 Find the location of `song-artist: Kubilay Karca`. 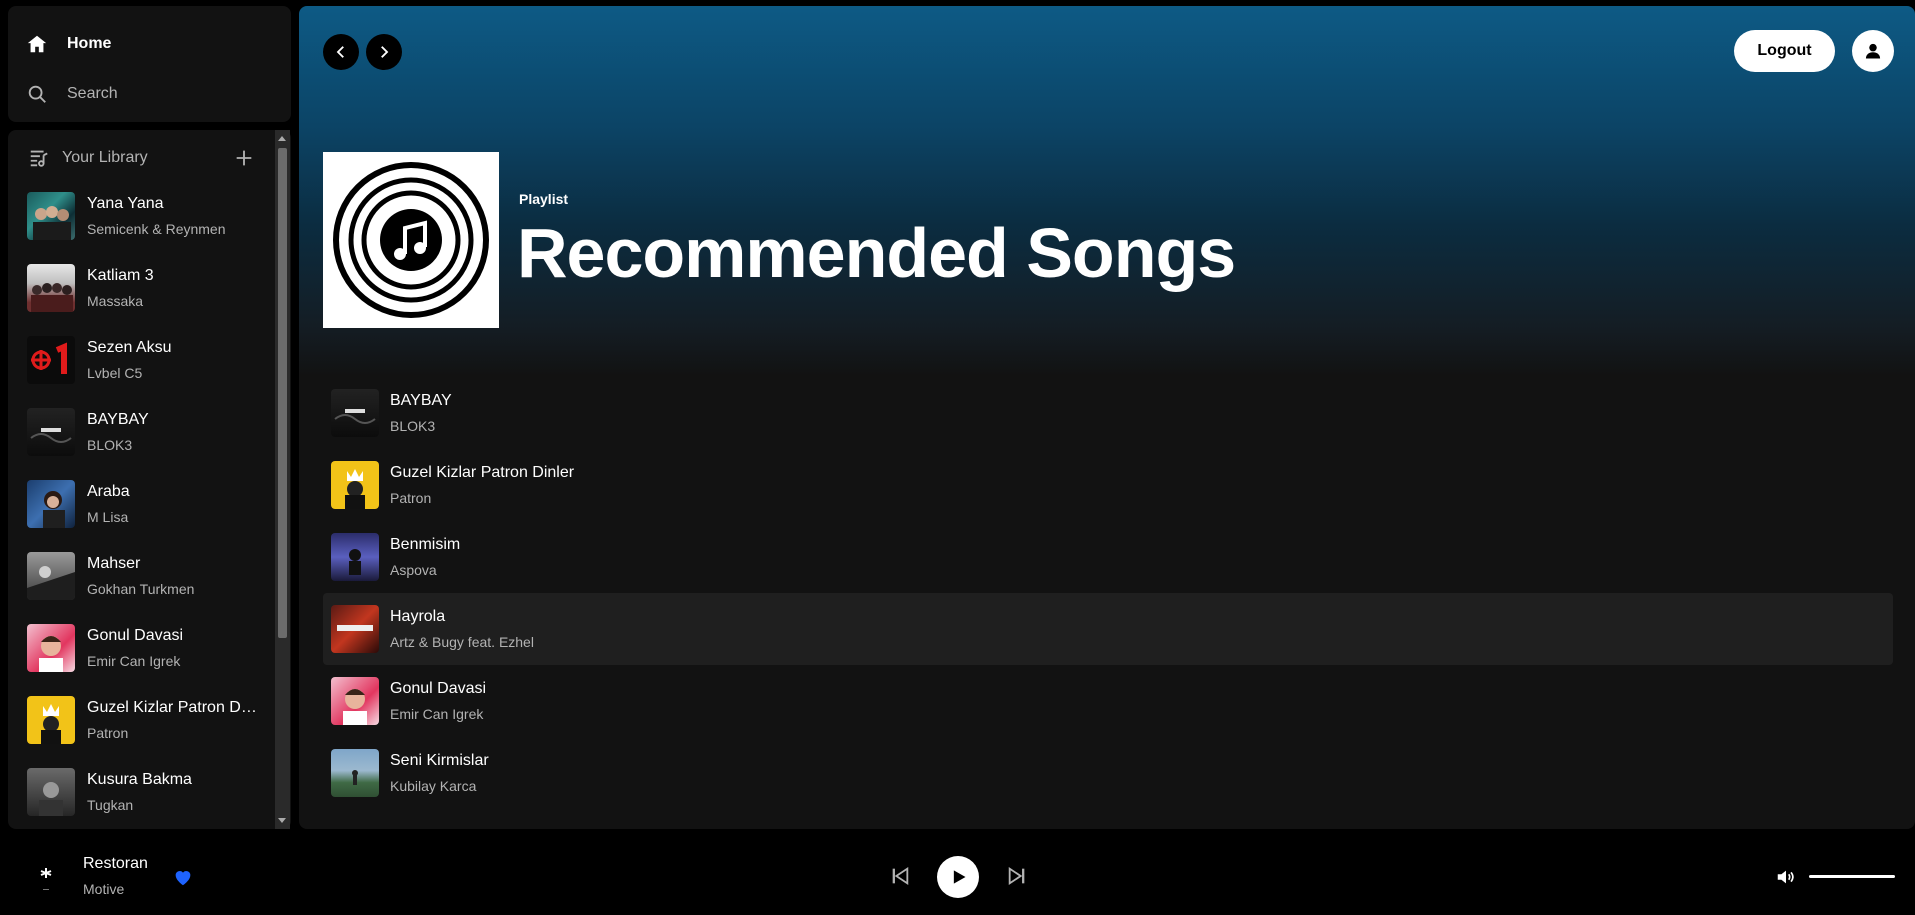

song-artist: Kubilay Karca is located at coordinates (433, 786).